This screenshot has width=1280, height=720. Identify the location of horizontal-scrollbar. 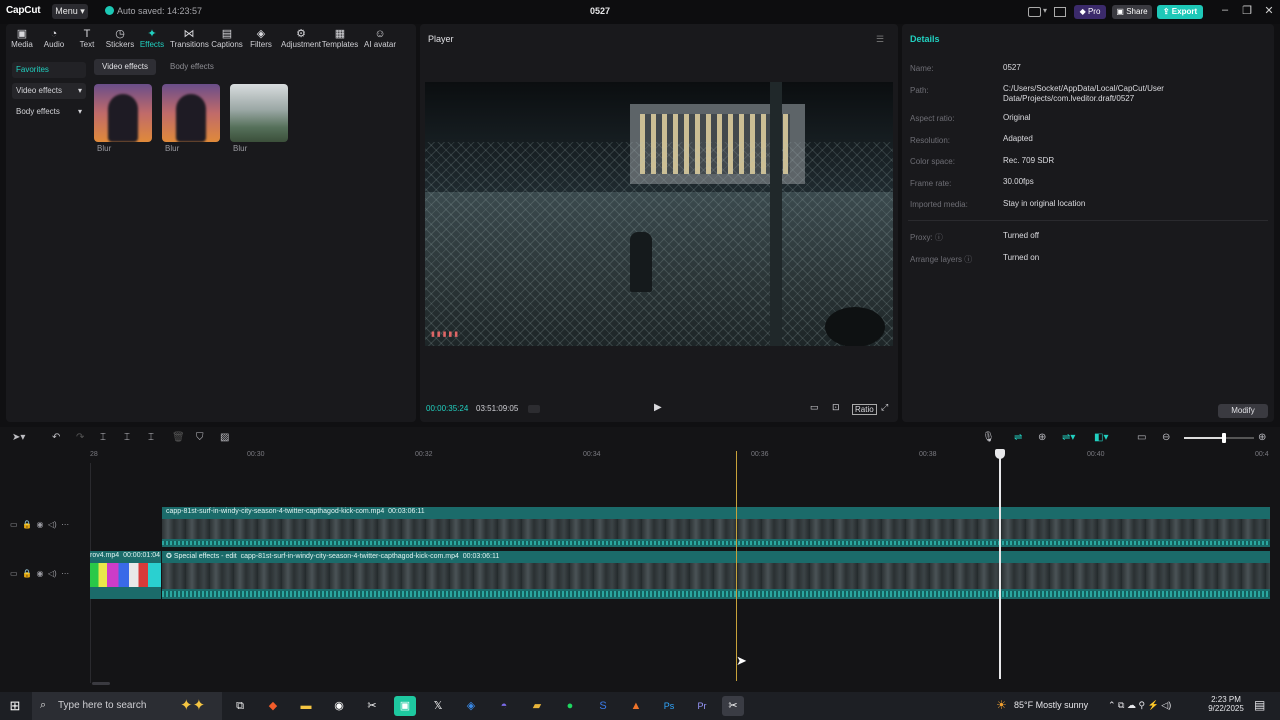
(101, 683).